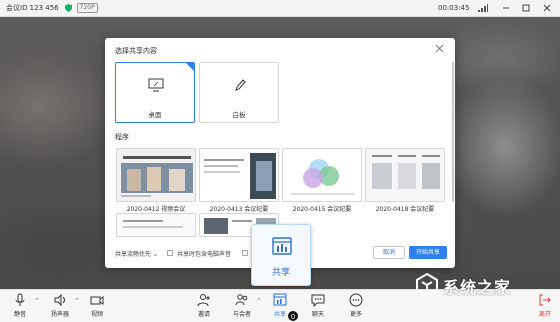  What do you see at coordinates (23, 307) in the screenshot?
I see `mute-button: 静音 ^` at bounding box center [23, 307].